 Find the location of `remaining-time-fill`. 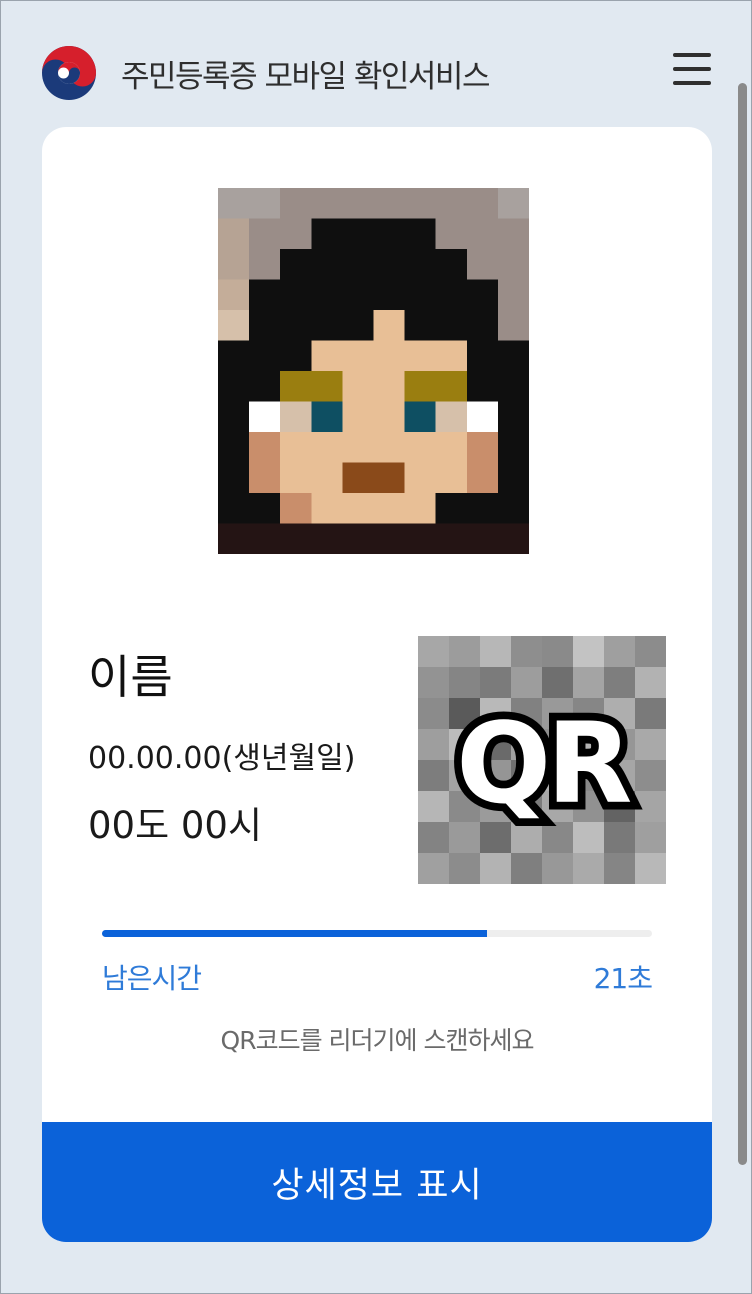

remaining-time-fill is located at coordinates (294, 933).